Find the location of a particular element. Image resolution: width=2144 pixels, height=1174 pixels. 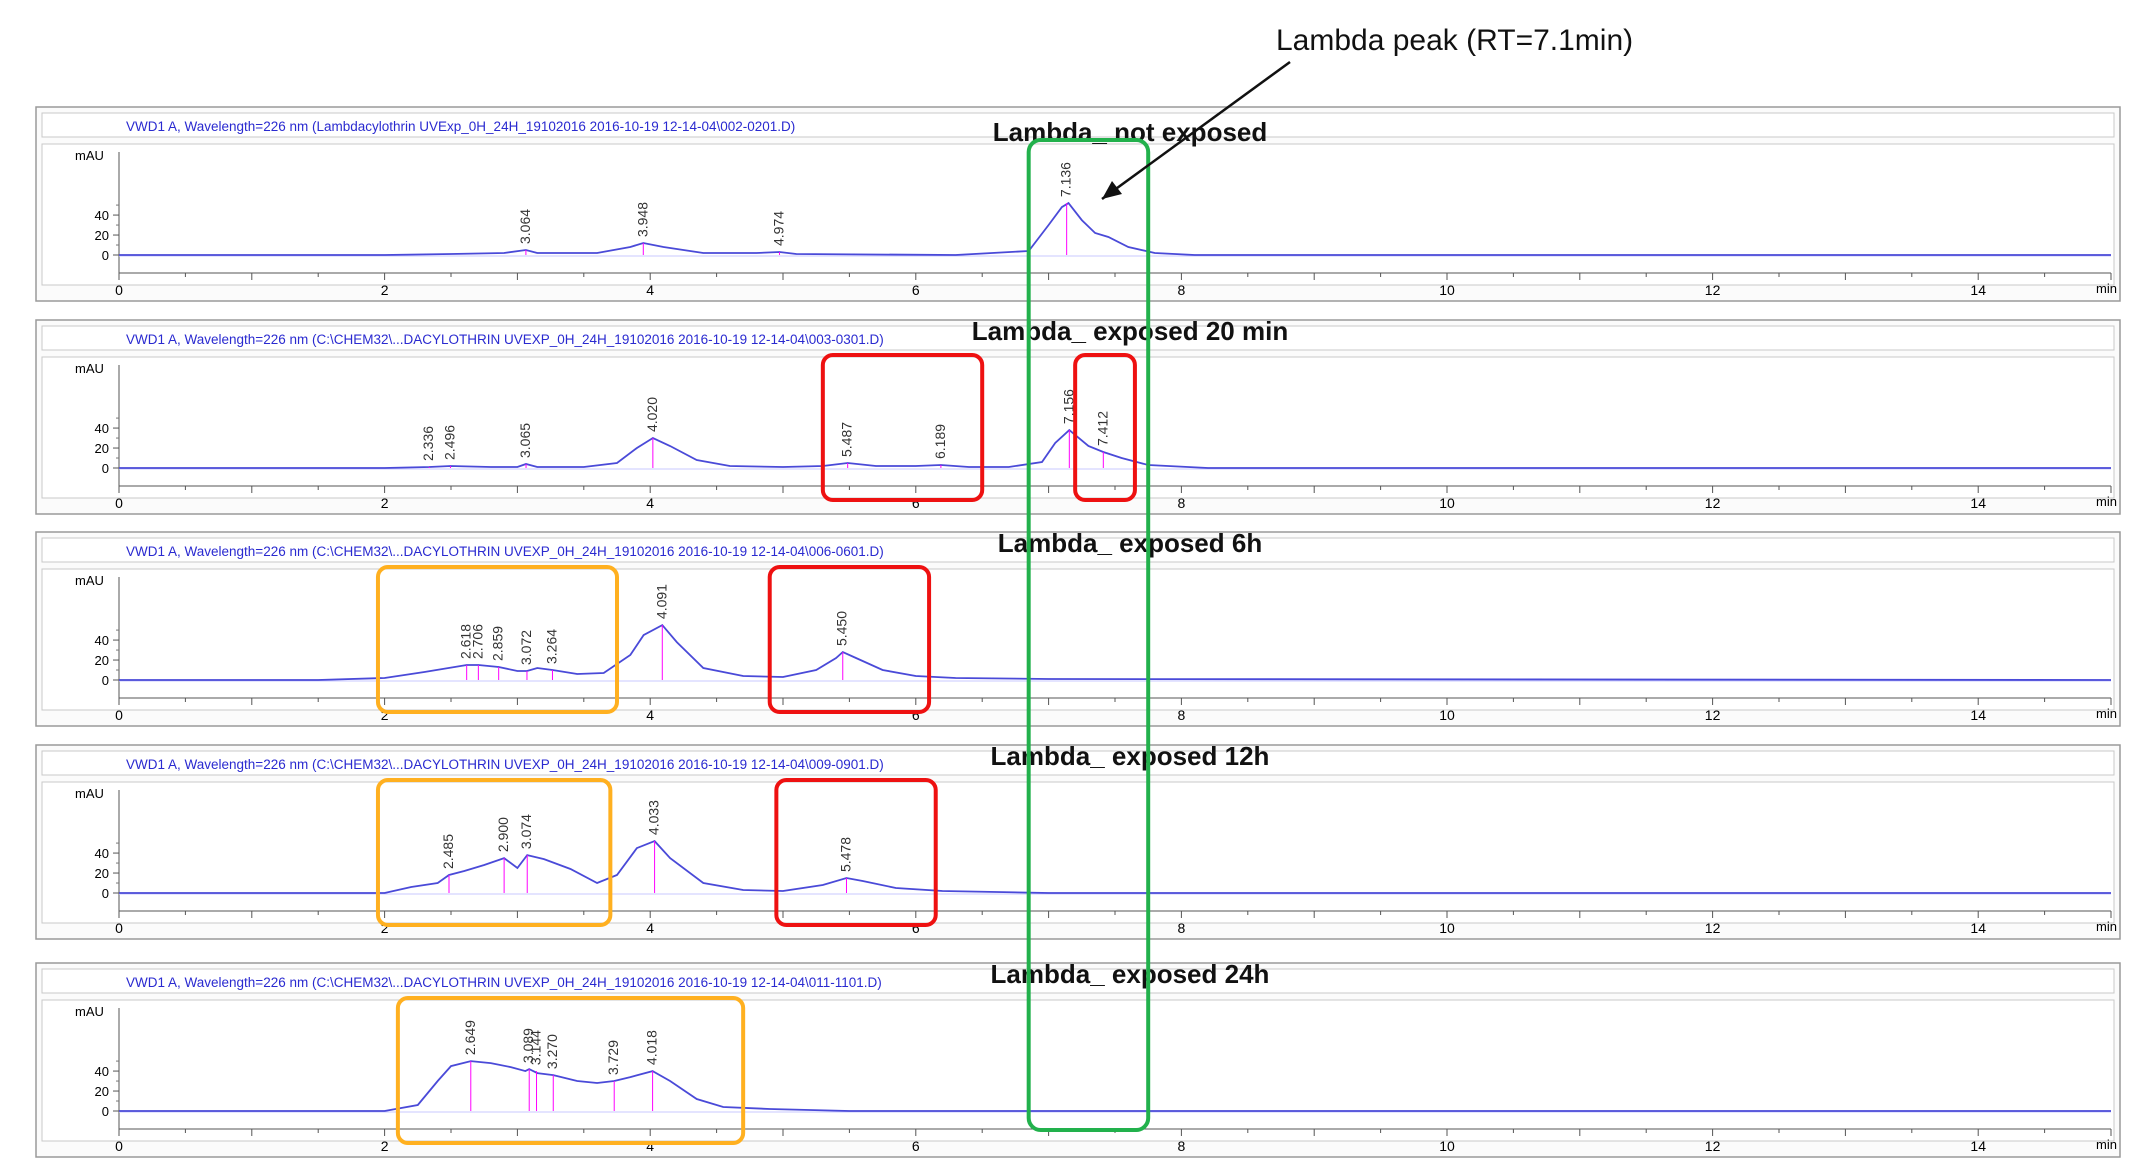

peak-rt-label: 2.900 is located at coordinates (503, 834).